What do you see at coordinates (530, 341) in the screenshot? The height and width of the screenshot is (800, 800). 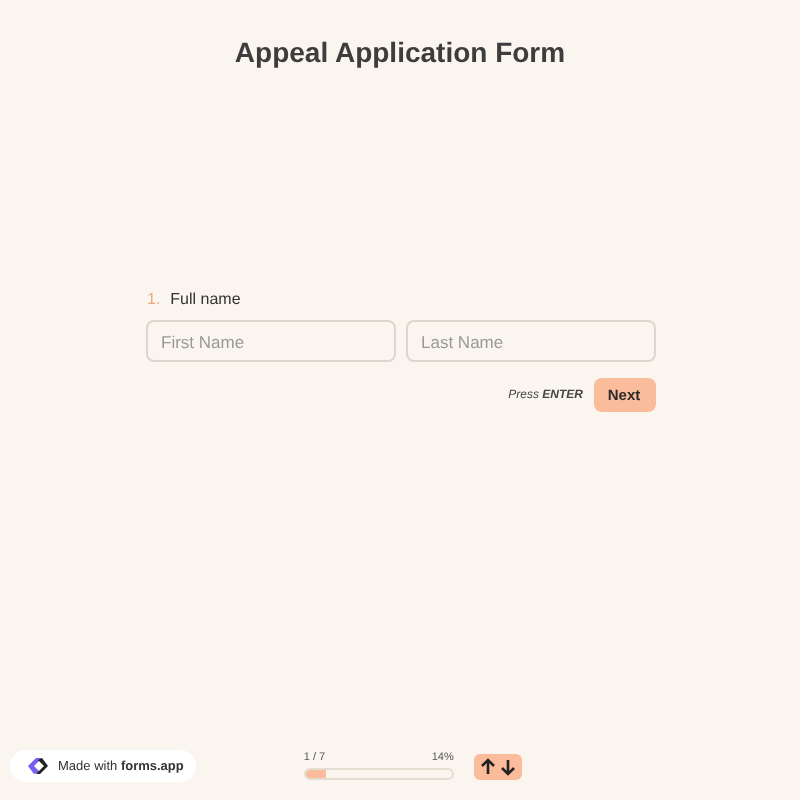 I see `name-field: Last Name` at bounding box center [530, 341].